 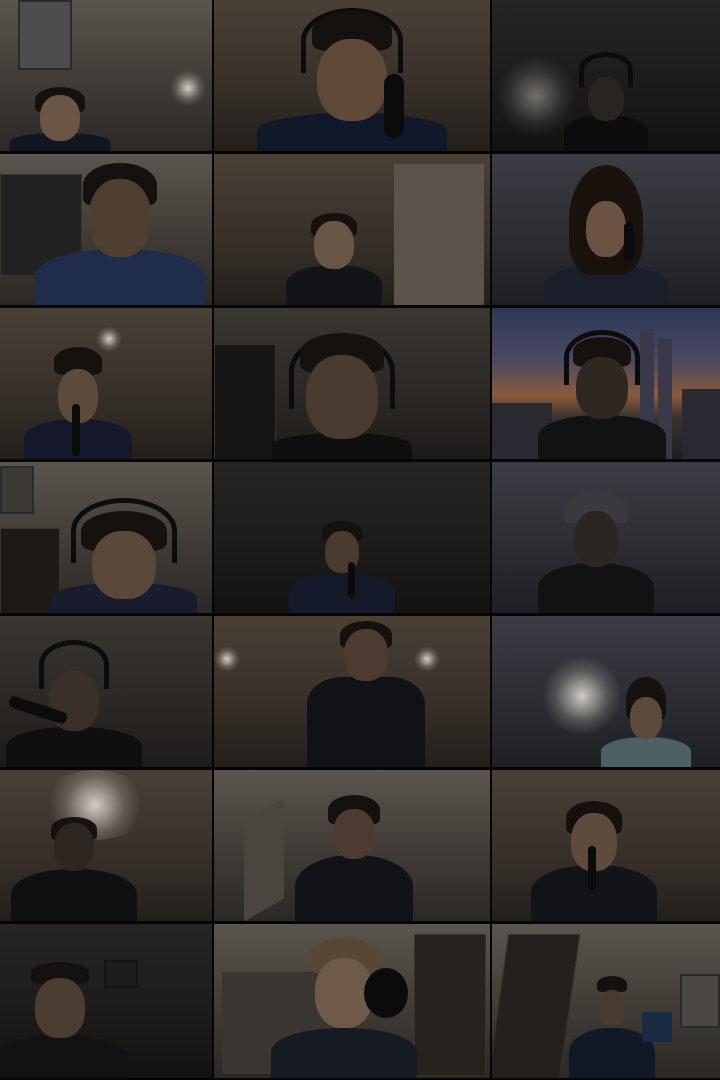 What do you see at coordinates (386, 993) in the screenshot?
I see `studio-microphone` at bounding box center [386, 993].